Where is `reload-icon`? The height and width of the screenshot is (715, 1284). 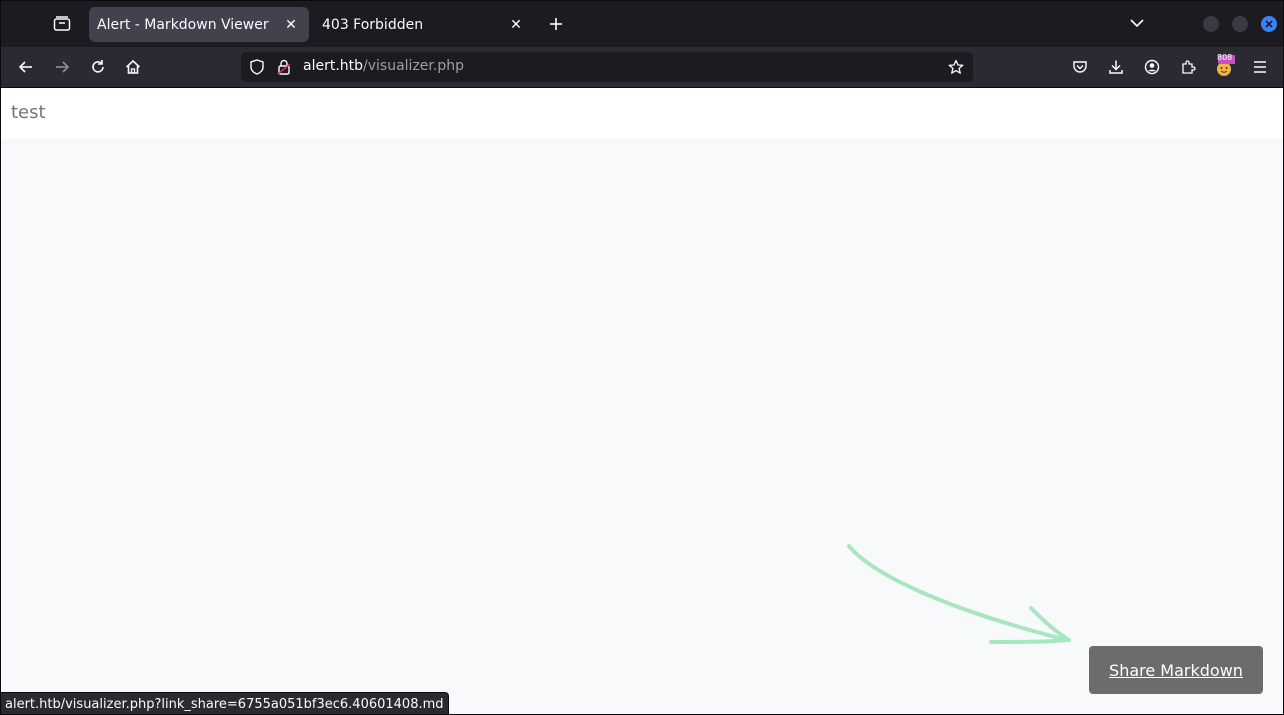 reload-icon is located at coordinates (98, 67).